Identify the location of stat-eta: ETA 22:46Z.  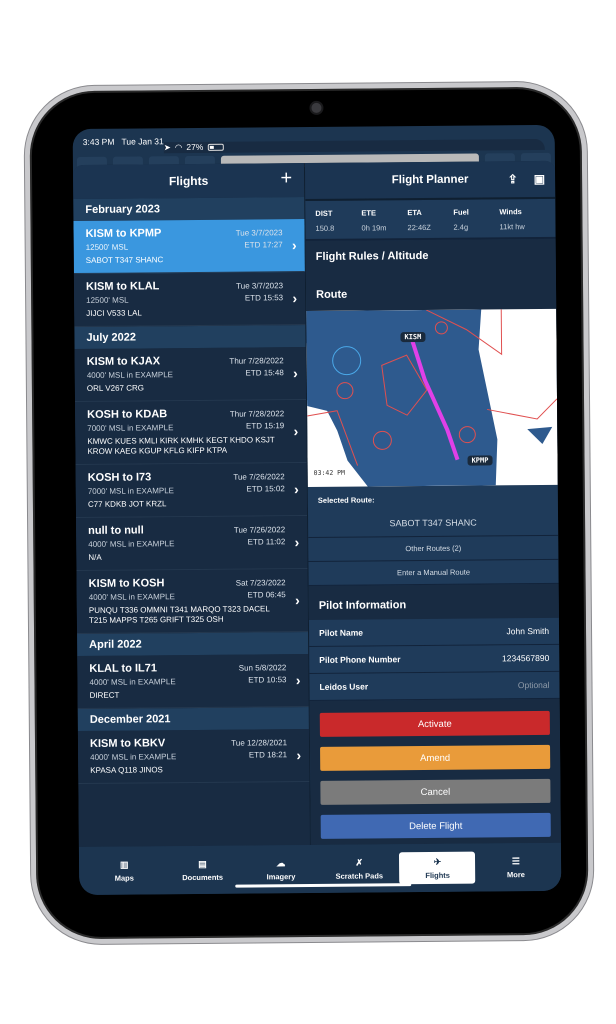
(430, 220).